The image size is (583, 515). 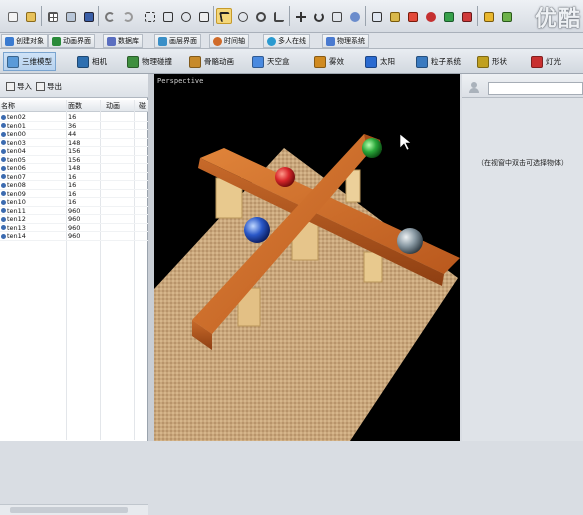 What do you see at coordinates (70, 16) in the screenshot?
I see `layers-icon` at bounding box center [70, 16].